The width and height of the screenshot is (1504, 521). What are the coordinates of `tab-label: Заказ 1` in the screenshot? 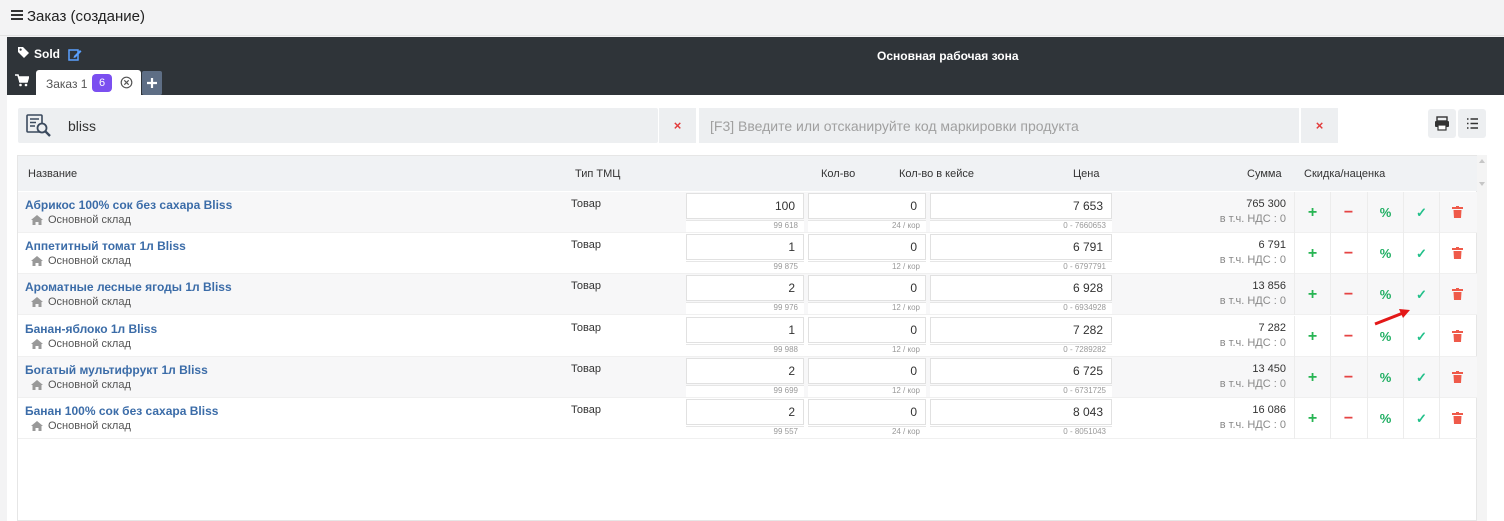 It's located at (67, 84).